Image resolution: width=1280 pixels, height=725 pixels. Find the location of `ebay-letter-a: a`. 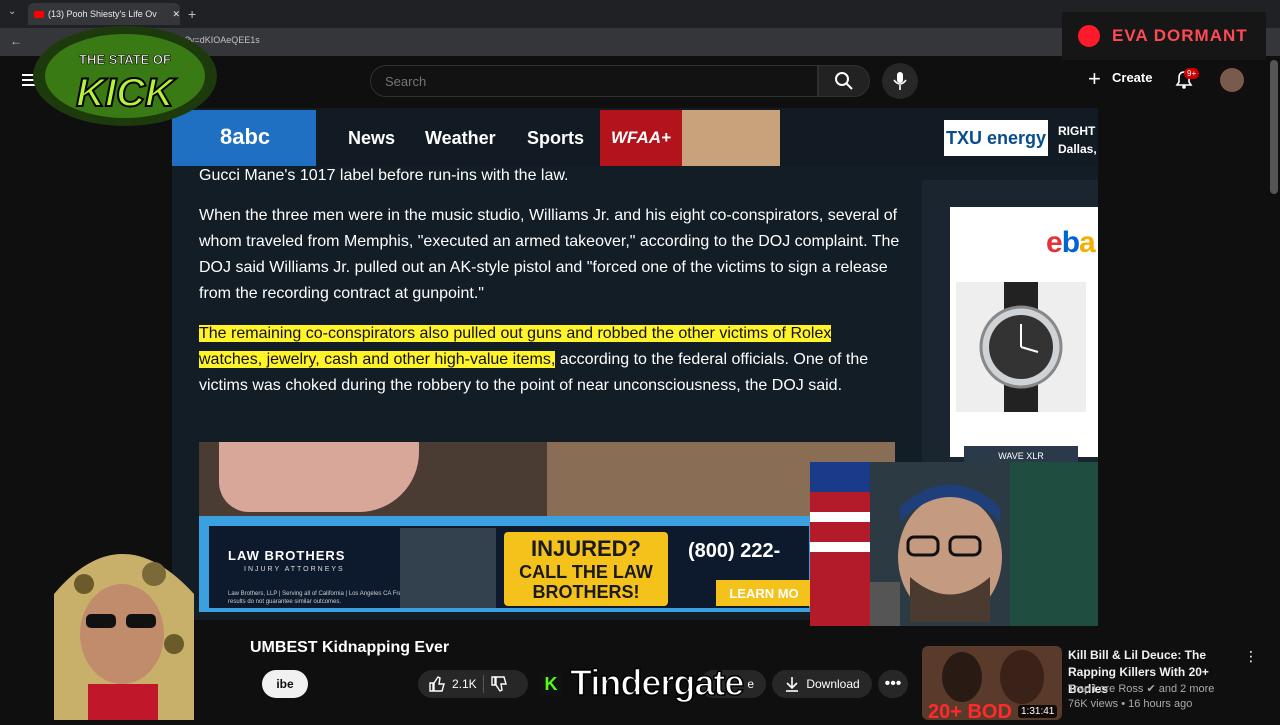

ebay-letter-a: a is located at coordinates (1087, 242).